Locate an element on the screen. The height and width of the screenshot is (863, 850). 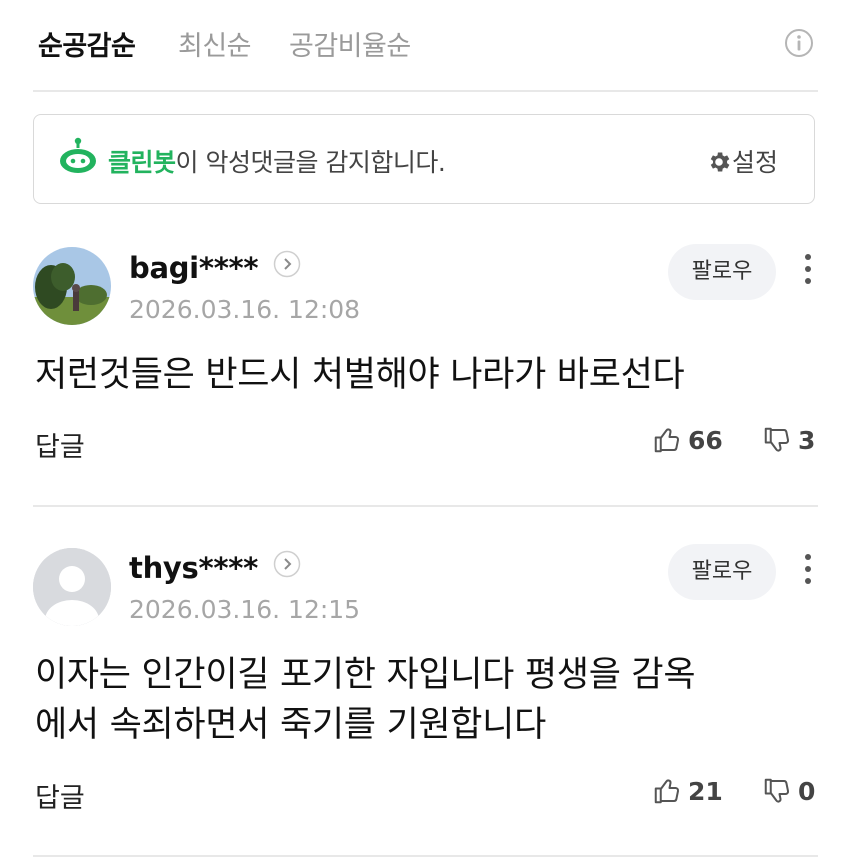
cleanbot-settings-button: 설정 is located at coordinates (742, 161).